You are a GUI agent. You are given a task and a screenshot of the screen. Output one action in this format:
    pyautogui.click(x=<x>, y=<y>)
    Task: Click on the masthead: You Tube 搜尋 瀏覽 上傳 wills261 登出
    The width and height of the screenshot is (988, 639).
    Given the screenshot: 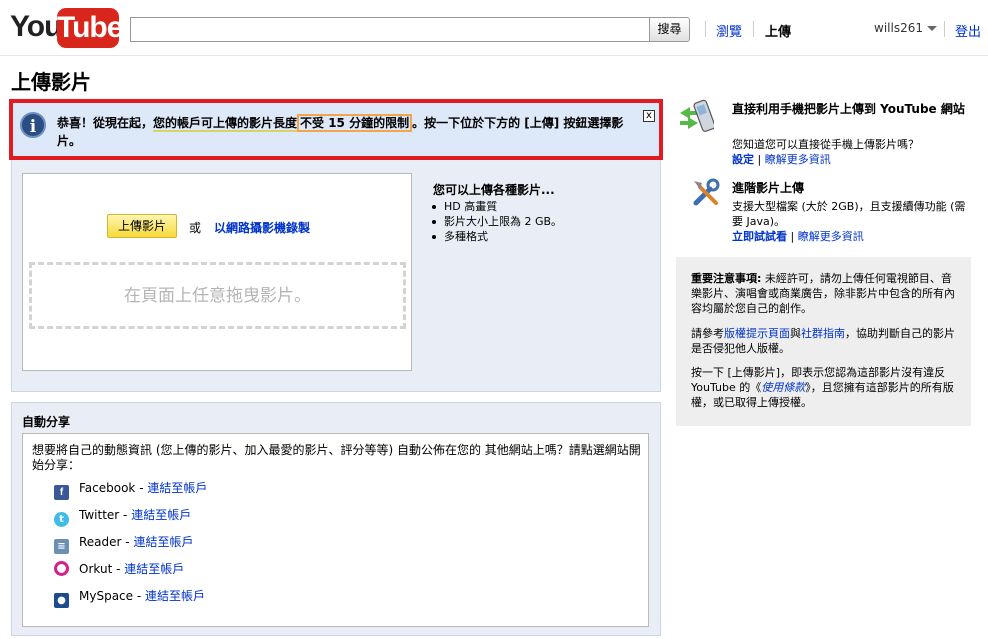 What is the action you would take?
    pyautogui.click(x=494, y=28)
    